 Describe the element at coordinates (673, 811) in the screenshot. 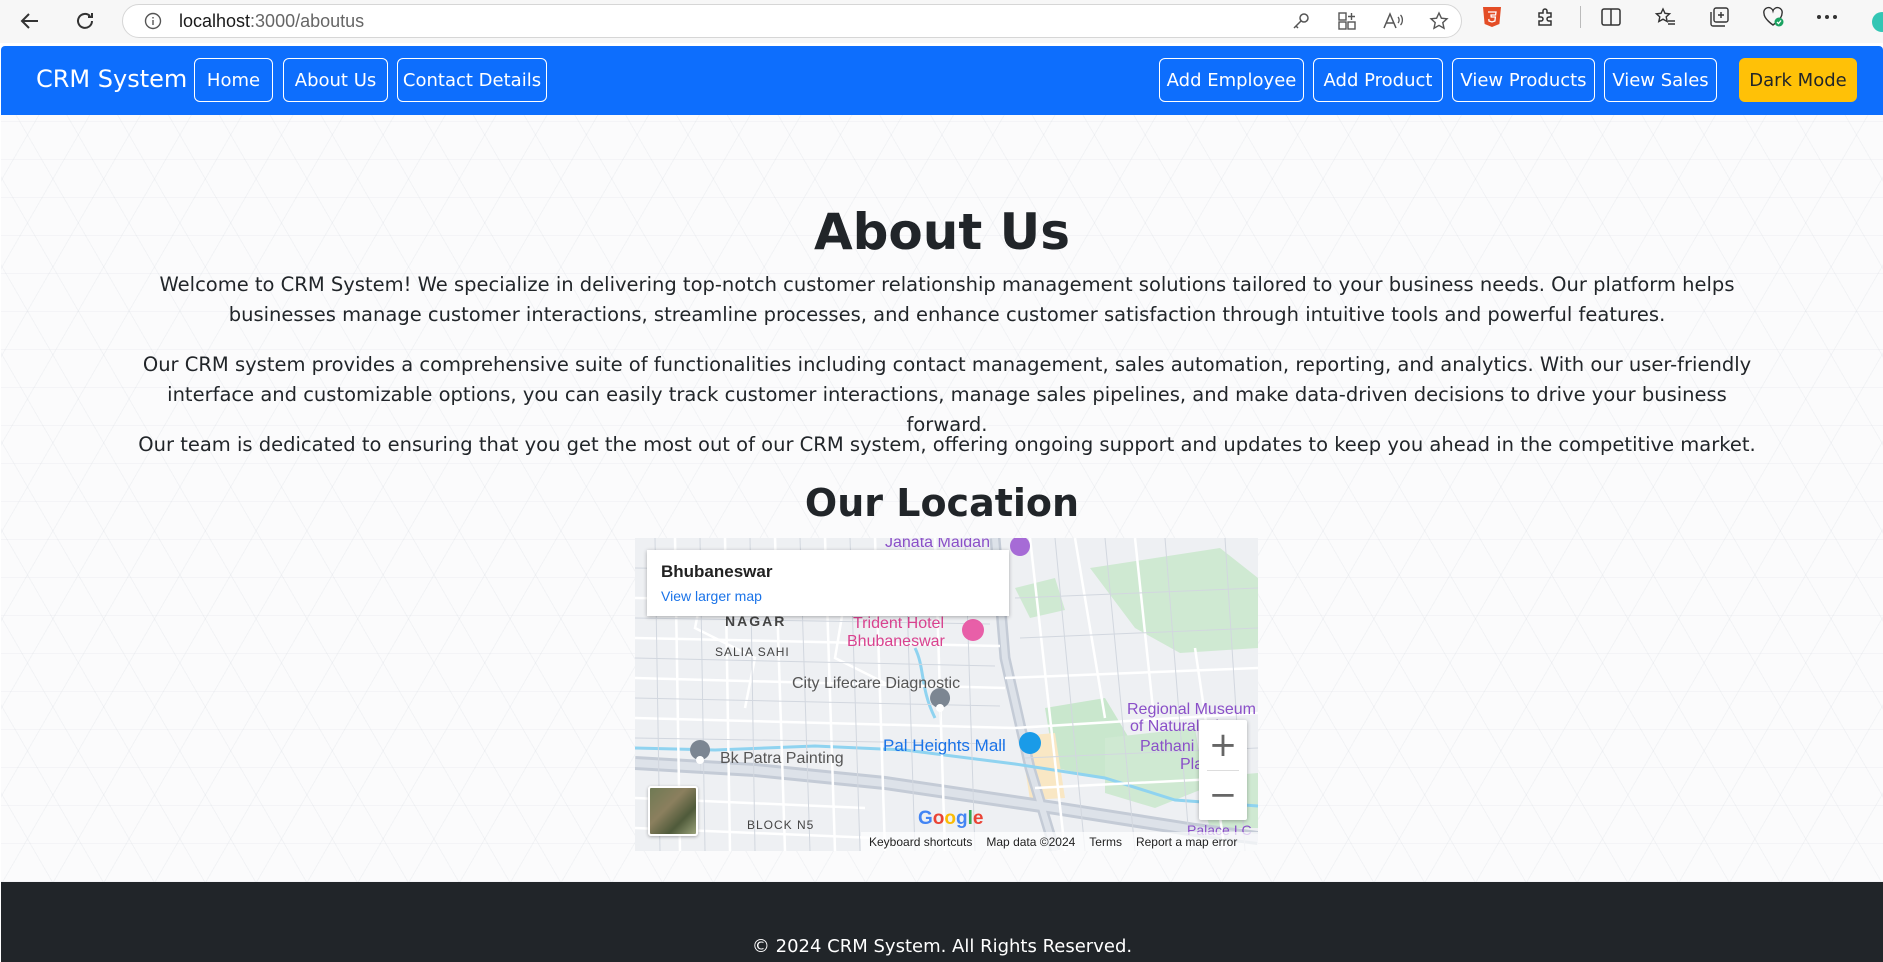

I see `satellite-toggle-button` at that location.